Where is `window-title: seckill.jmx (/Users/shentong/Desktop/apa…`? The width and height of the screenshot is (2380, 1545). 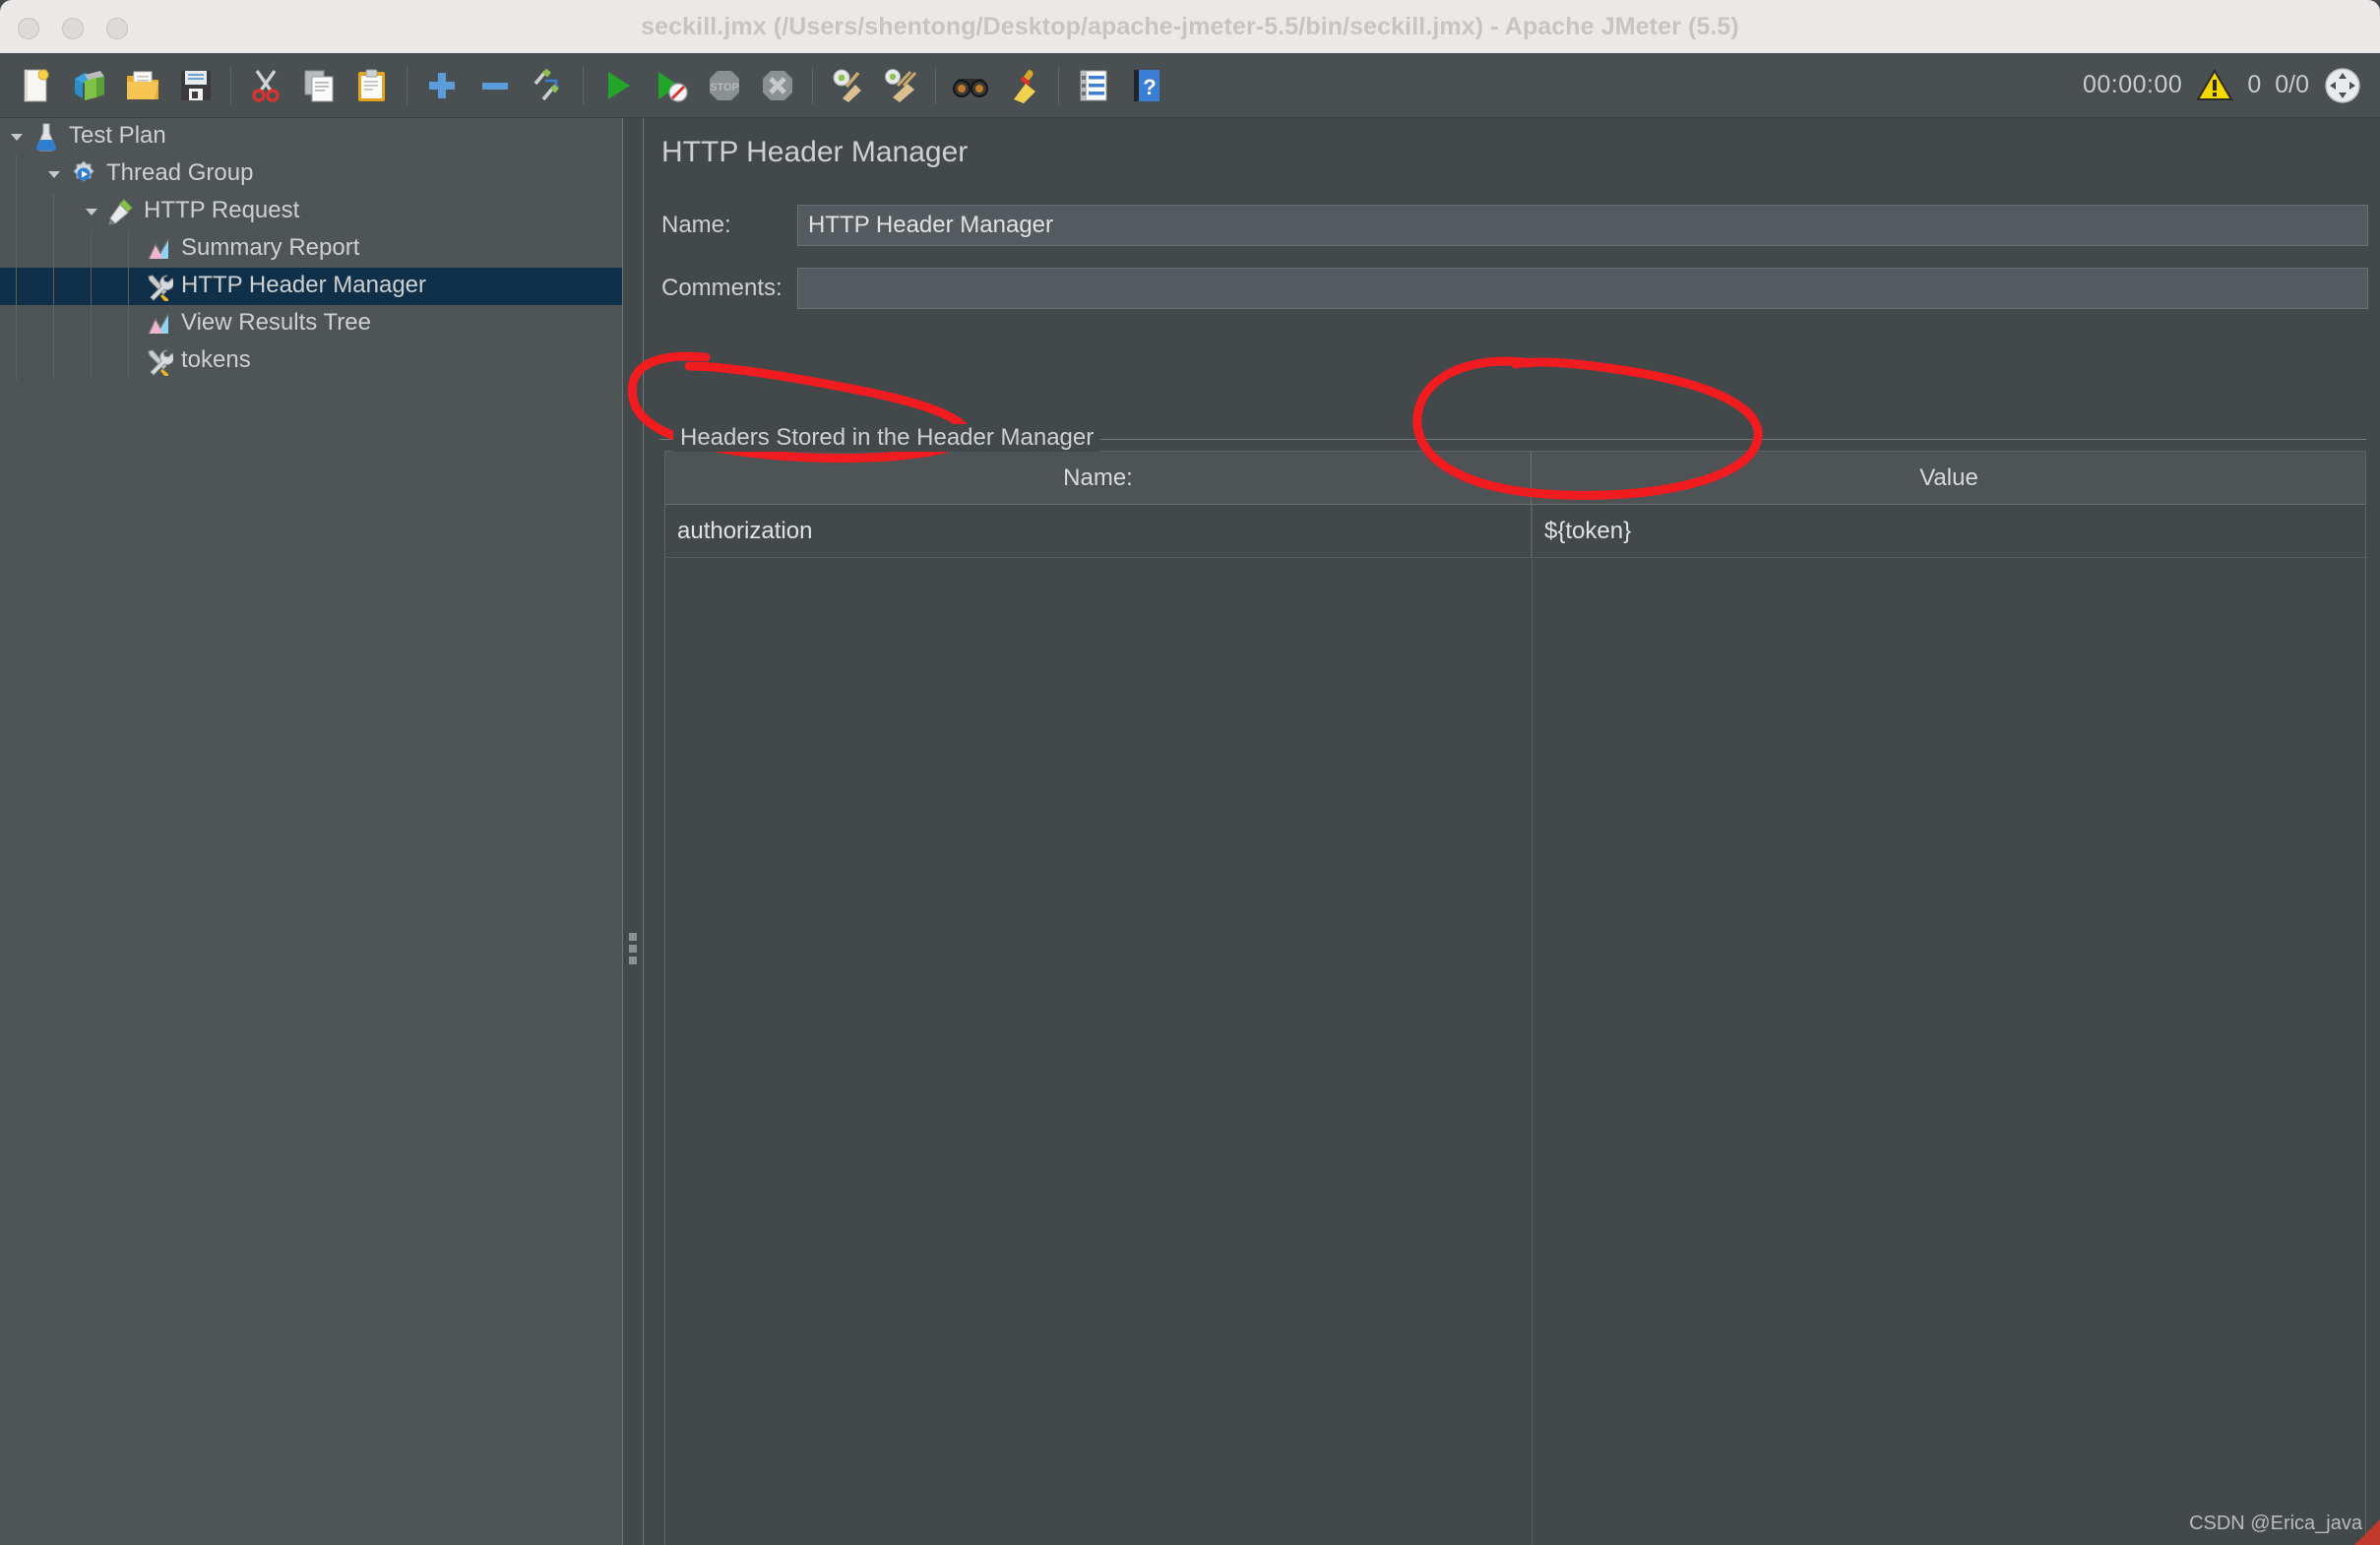 window-title: seckill.jmx (/Users/shentong/Desktop/apa… is located at coordinates (1190, 26).